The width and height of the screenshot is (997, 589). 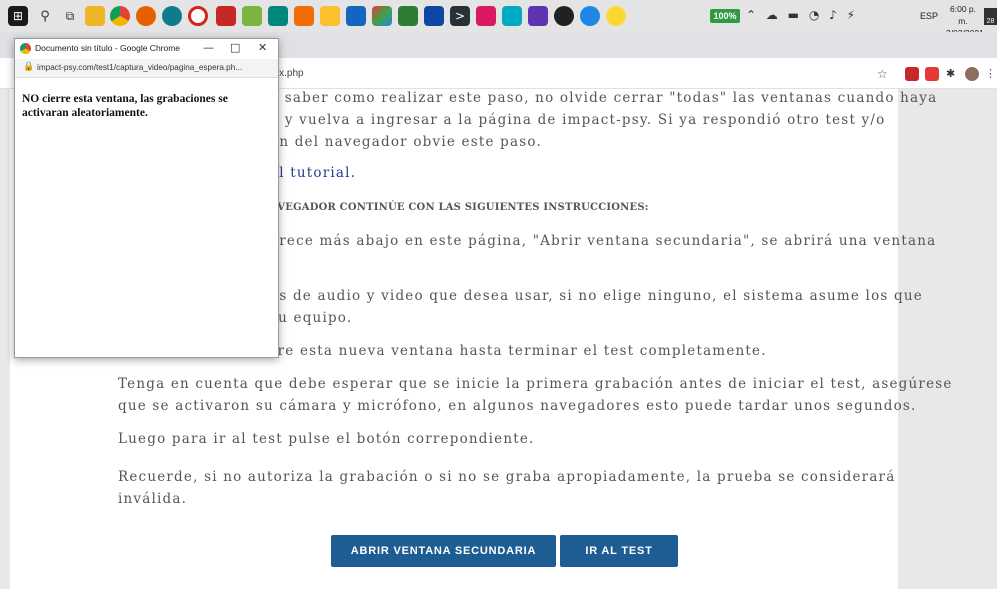 I want to click on page-left-margin, so click(x=5, y=339).